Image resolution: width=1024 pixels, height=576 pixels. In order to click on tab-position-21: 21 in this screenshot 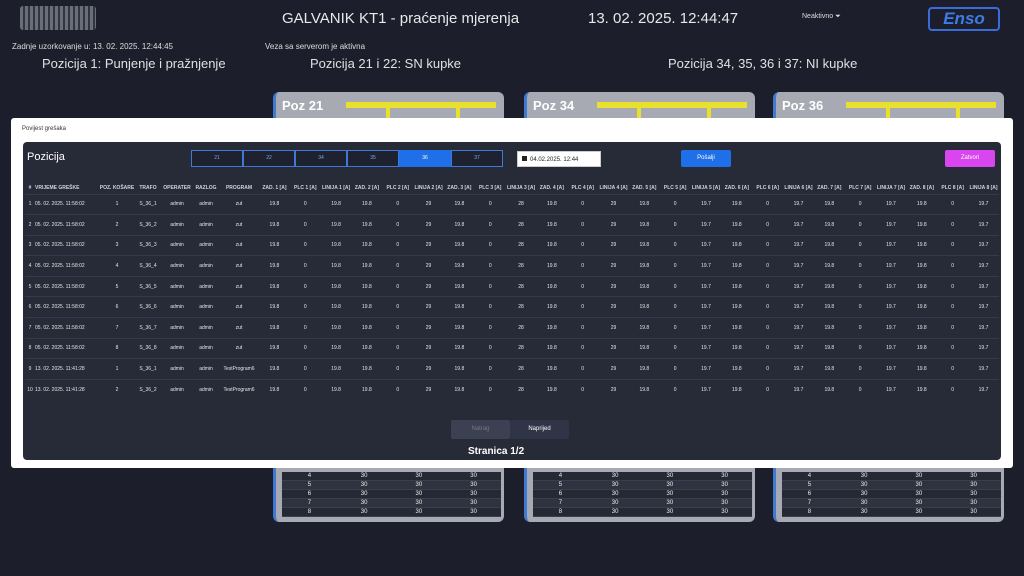, I will do `click(217, 158)`.